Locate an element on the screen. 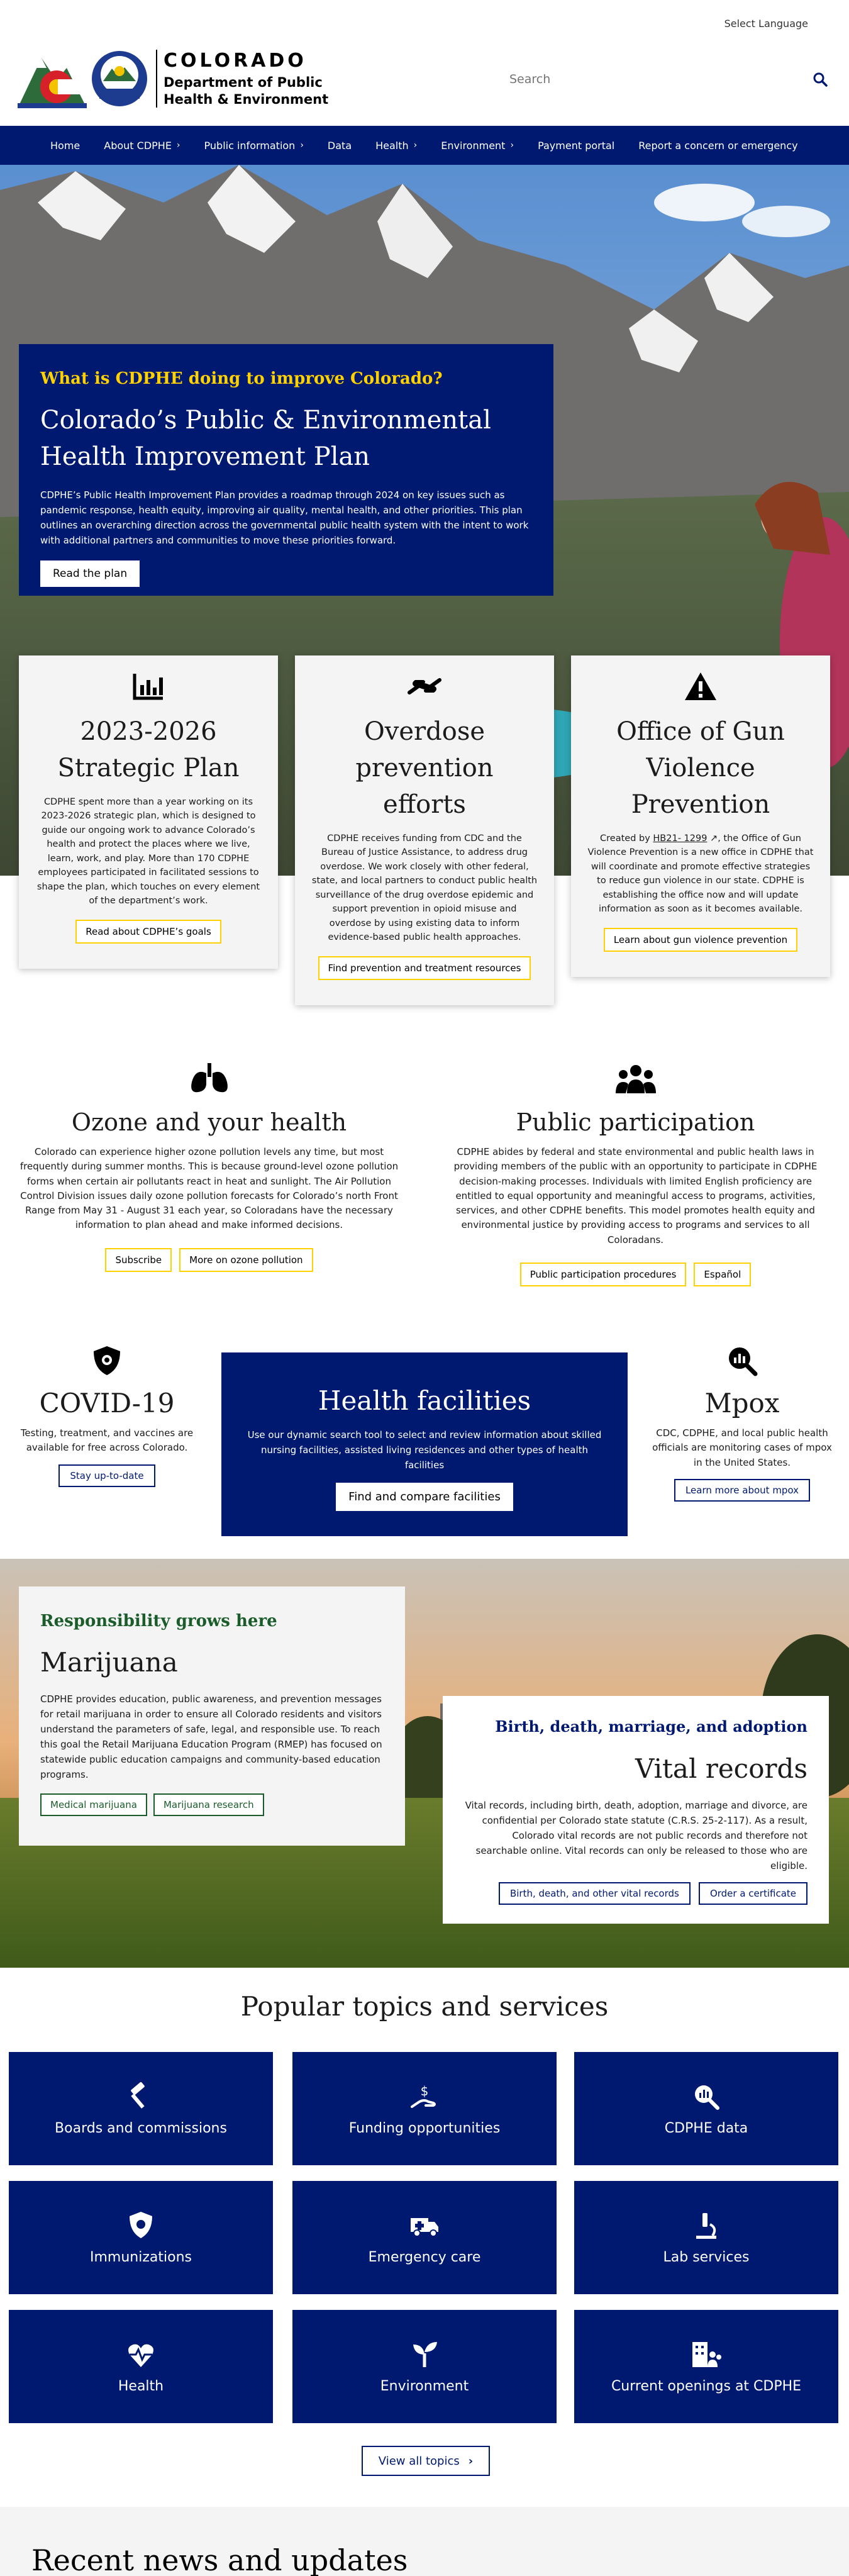 The image size is (849, 2576). tile-environment: Environment is located at coordinates (425, 2366).